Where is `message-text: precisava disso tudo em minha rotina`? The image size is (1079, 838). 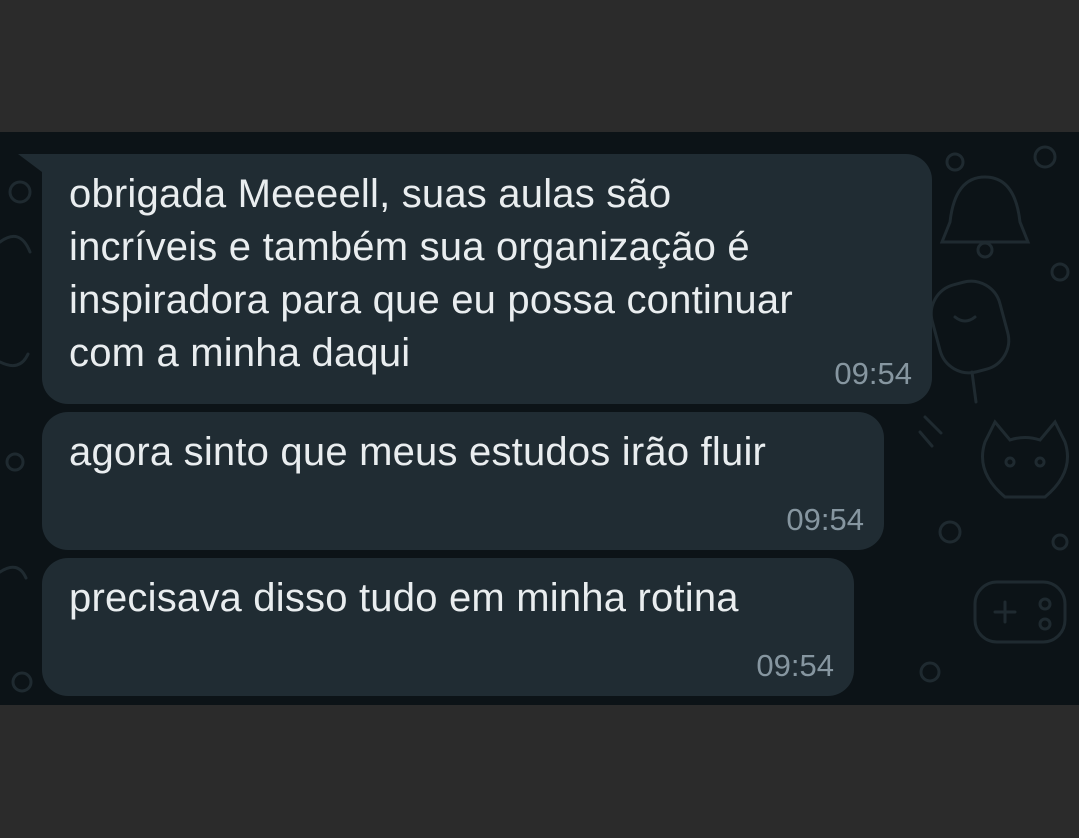 message-text: precisava disso tudo em minha rotina is located at coordinates (404, 598).